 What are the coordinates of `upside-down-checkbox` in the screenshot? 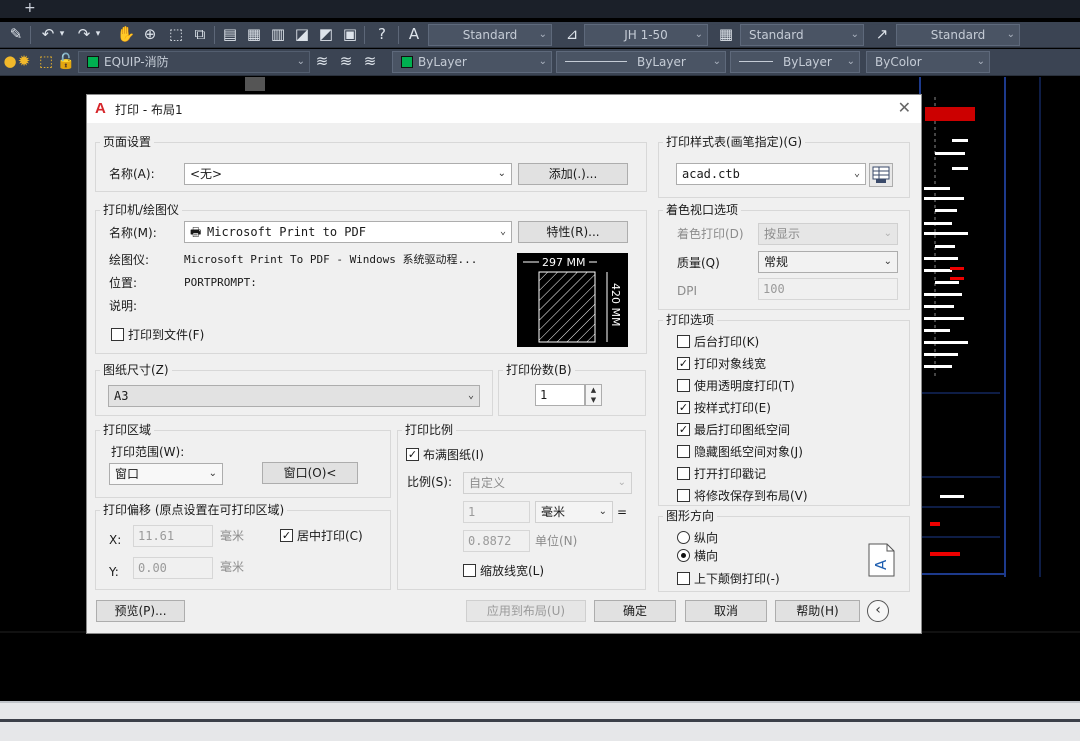 It's located at (683, 578).